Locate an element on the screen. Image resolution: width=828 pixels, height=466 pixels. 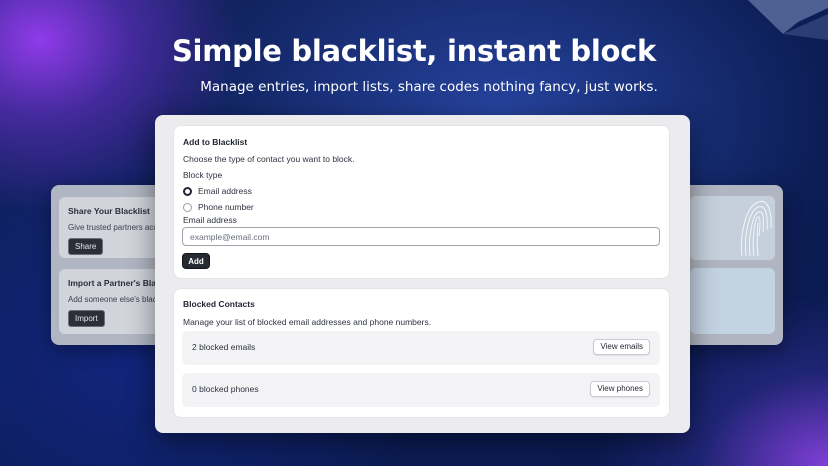
share-button: Share is located at coordinates (86, 246).